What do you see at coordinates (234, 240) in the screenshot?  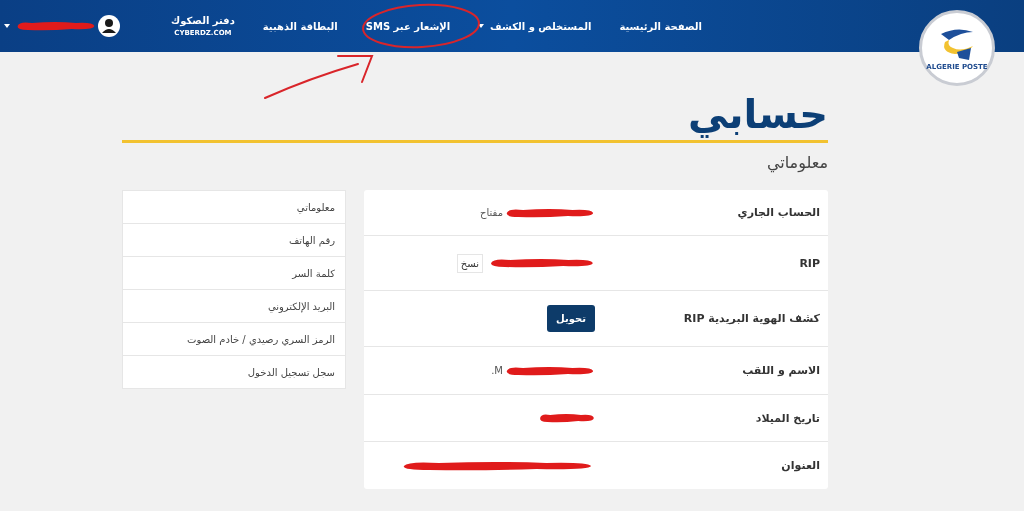 I see `side-menu-item: رقم الهاتف` at bounding box center [234, 240].